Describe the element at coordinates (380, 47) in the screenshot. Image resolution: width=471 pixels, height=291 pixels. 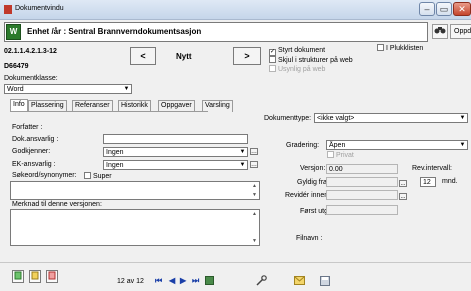
I see `plukklisten-checkbox` at that location.